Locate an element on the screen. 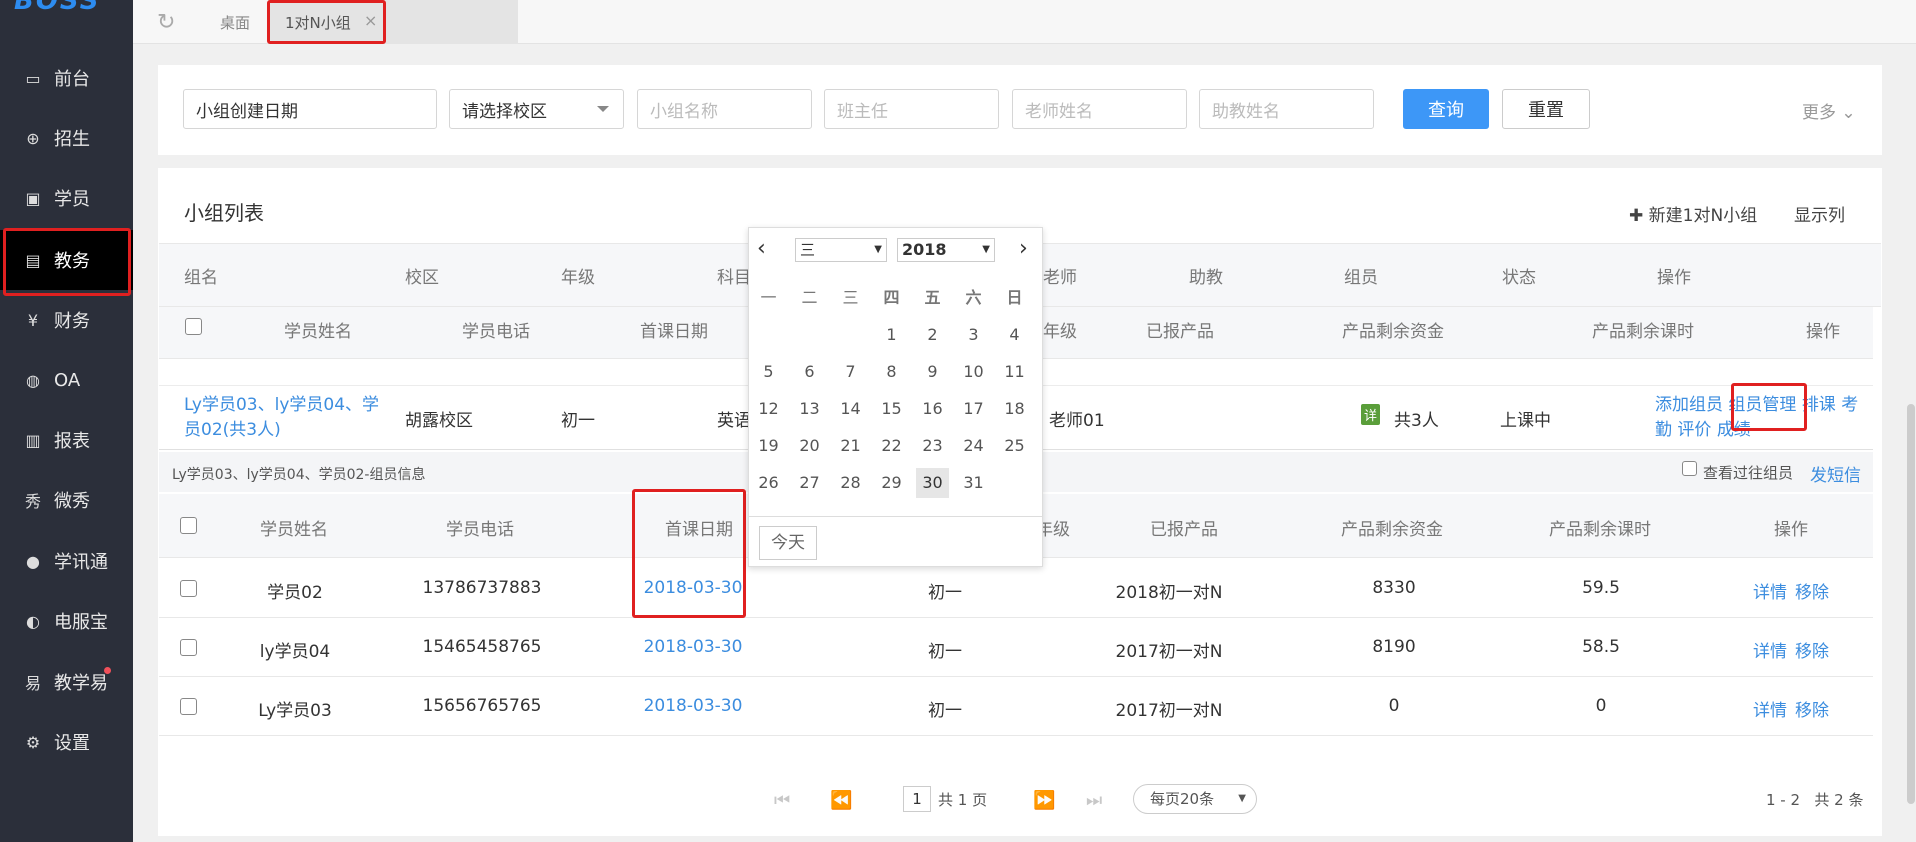  detail-badge: 详 is located at coordinates (1371, 414).